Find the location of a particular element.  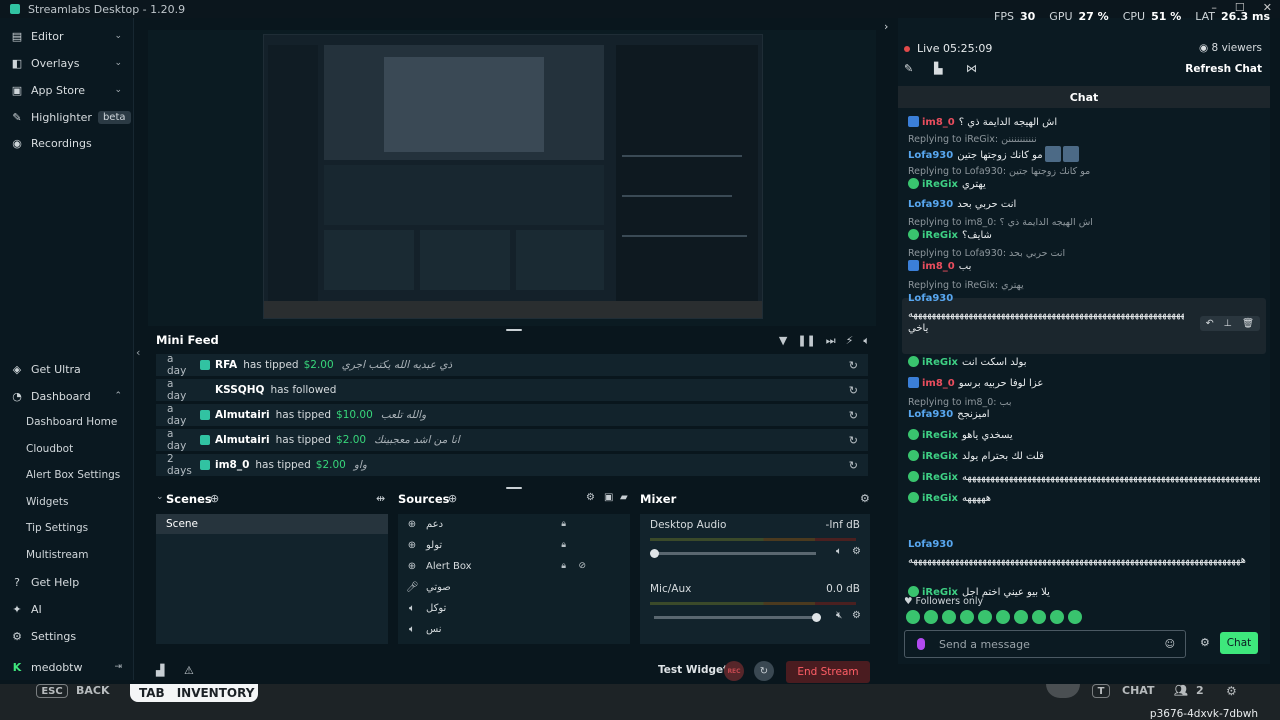

source-item: ⊕ تولو 🔒︎ is located at coordinates (511, 545).